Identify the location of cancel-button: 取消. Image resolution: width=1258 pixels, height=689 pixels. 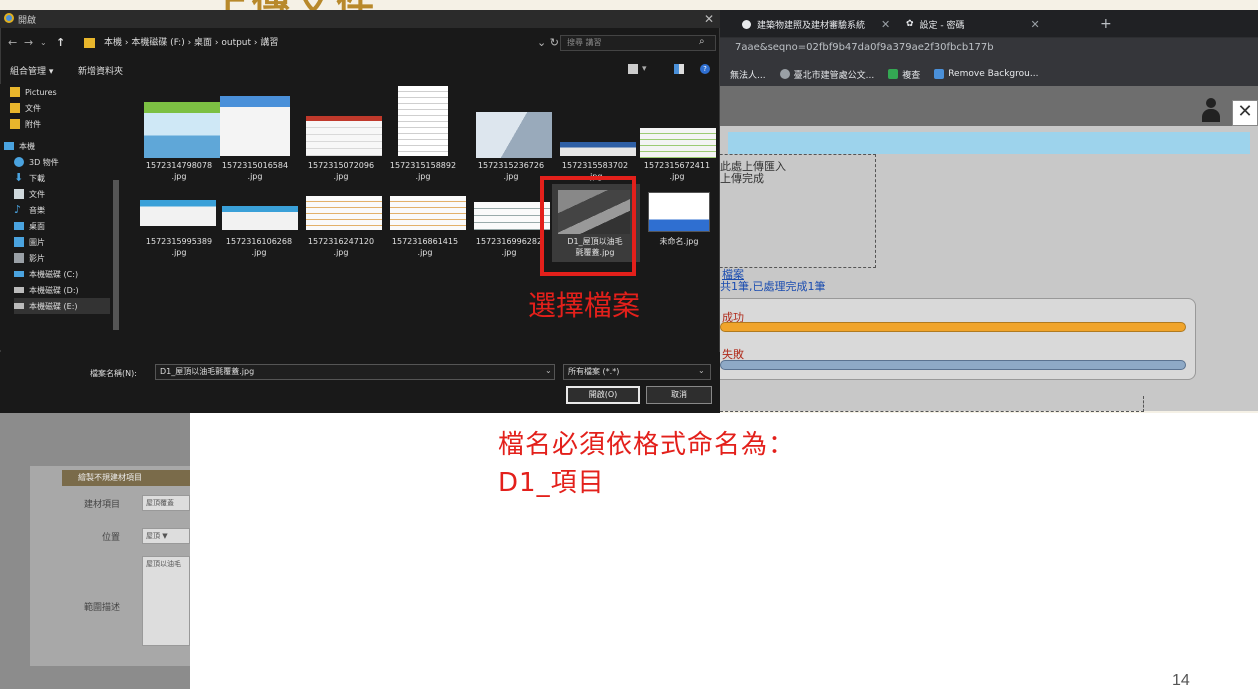
(679, 395).